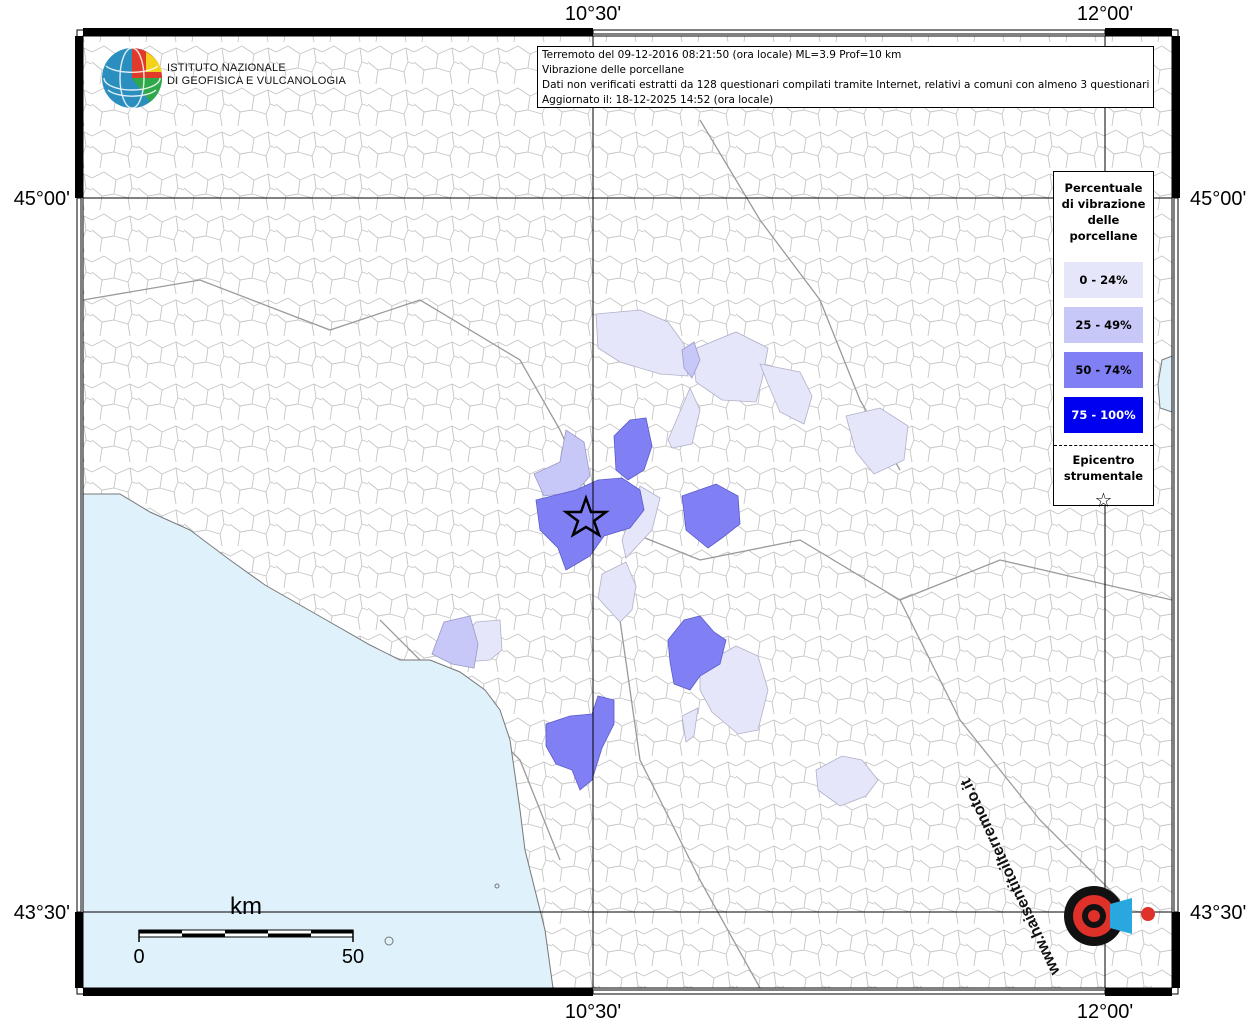 Image resolution: width=1256 pixels, height=1024 pixels. What do you see at coordinates (1103, 236) in the screenshot?
I see `legend-title-line: porcellane` at bounding box center [1103, 236].